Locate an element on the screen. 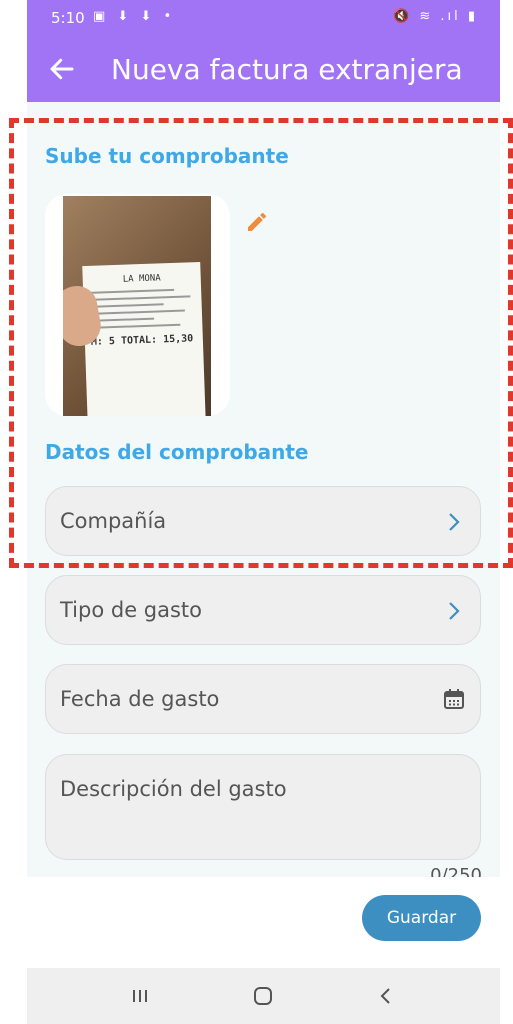 The width and height of the screenshot is (513, 1024). status-time: 5:10 is located at coordinates (68, 18).